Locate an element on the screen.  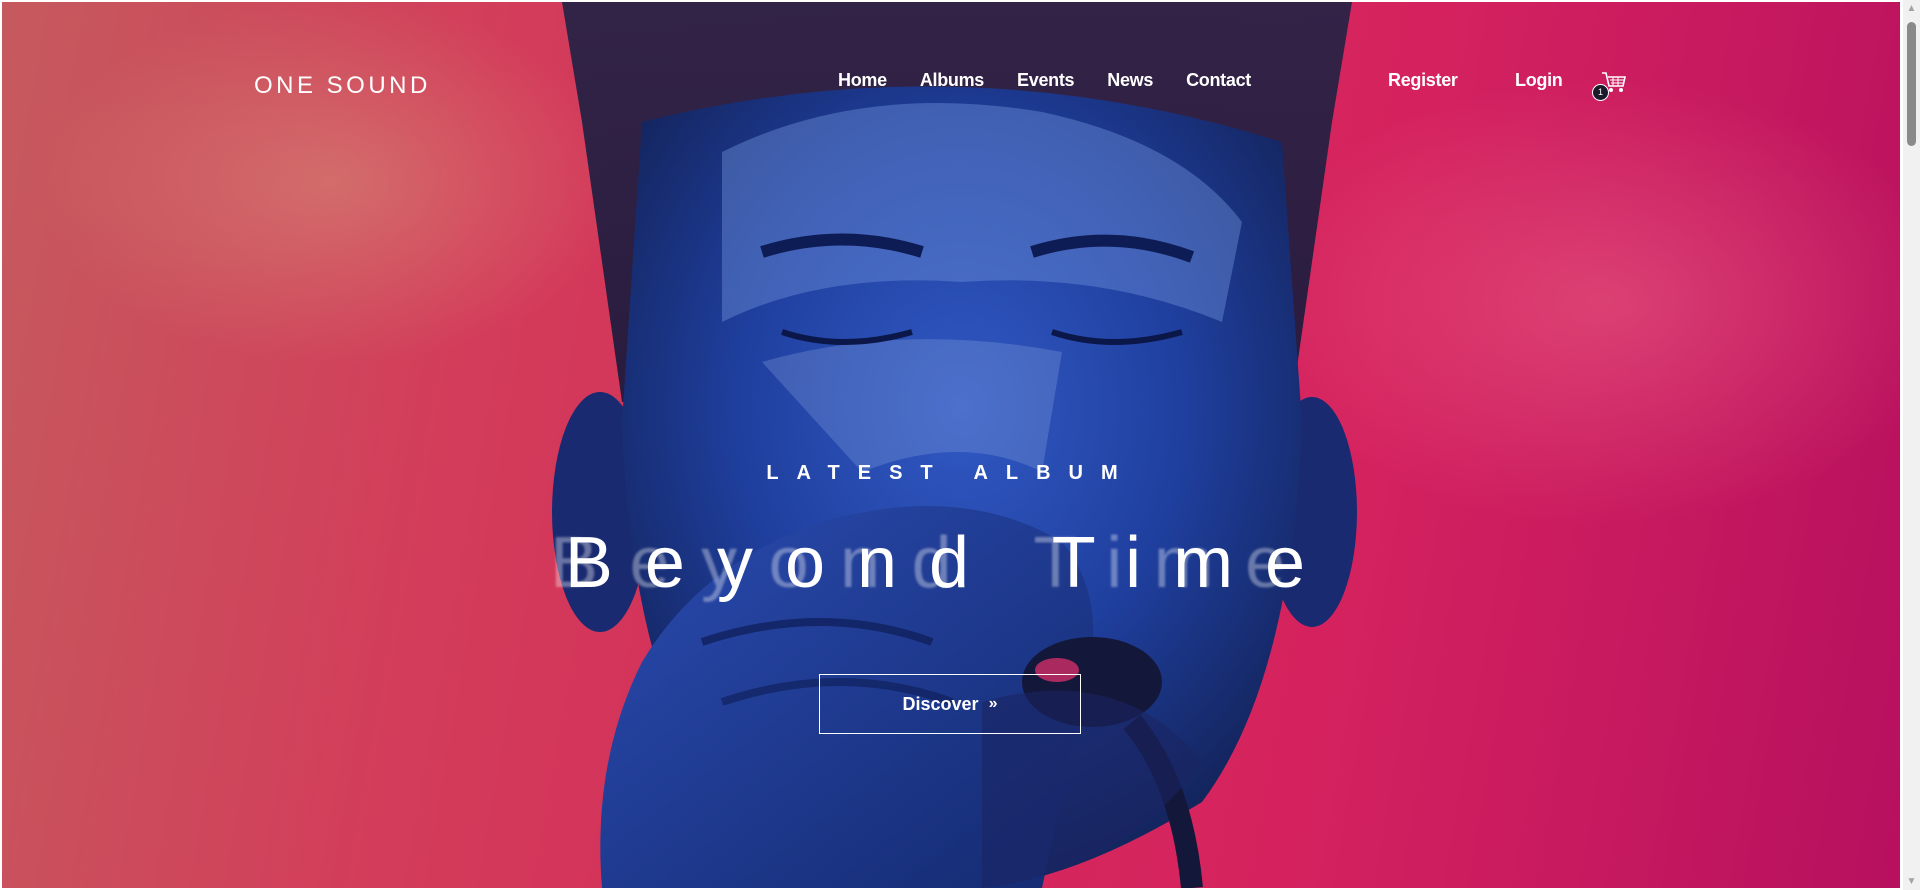
page-scrollbar: ▲ ▼ is located at coordinates (1911, 445).